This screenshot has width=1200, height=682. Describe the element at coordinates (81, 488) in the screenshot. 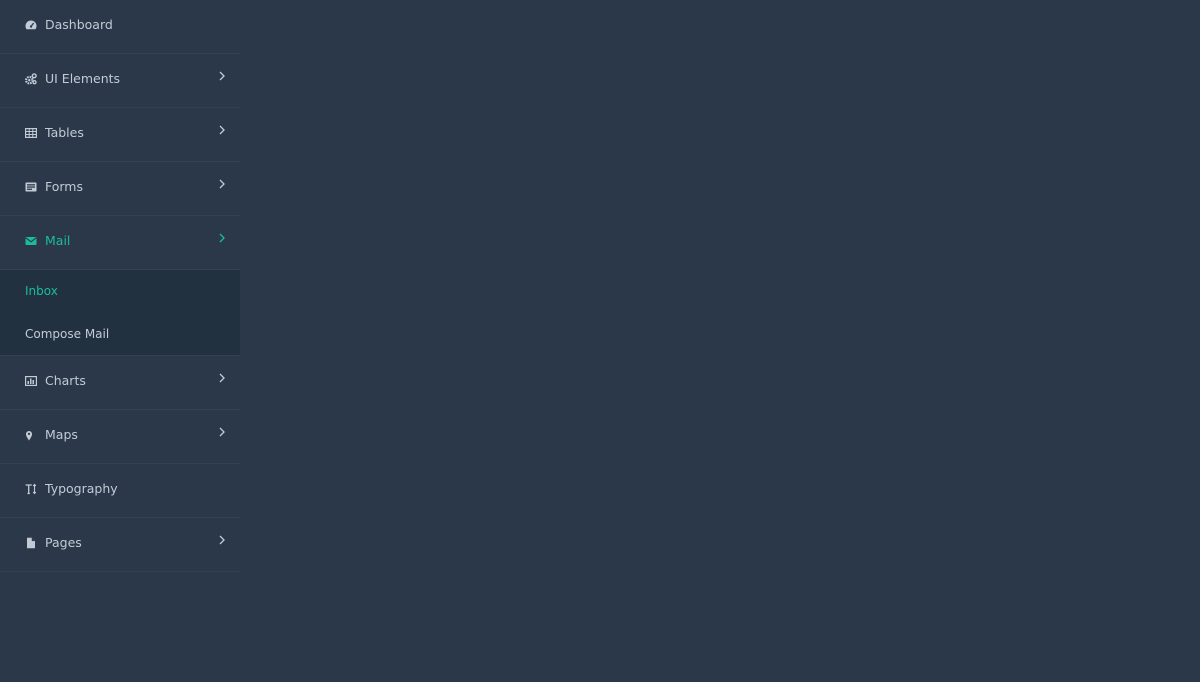

I see `sidebar-item-label: Typography` at that location.